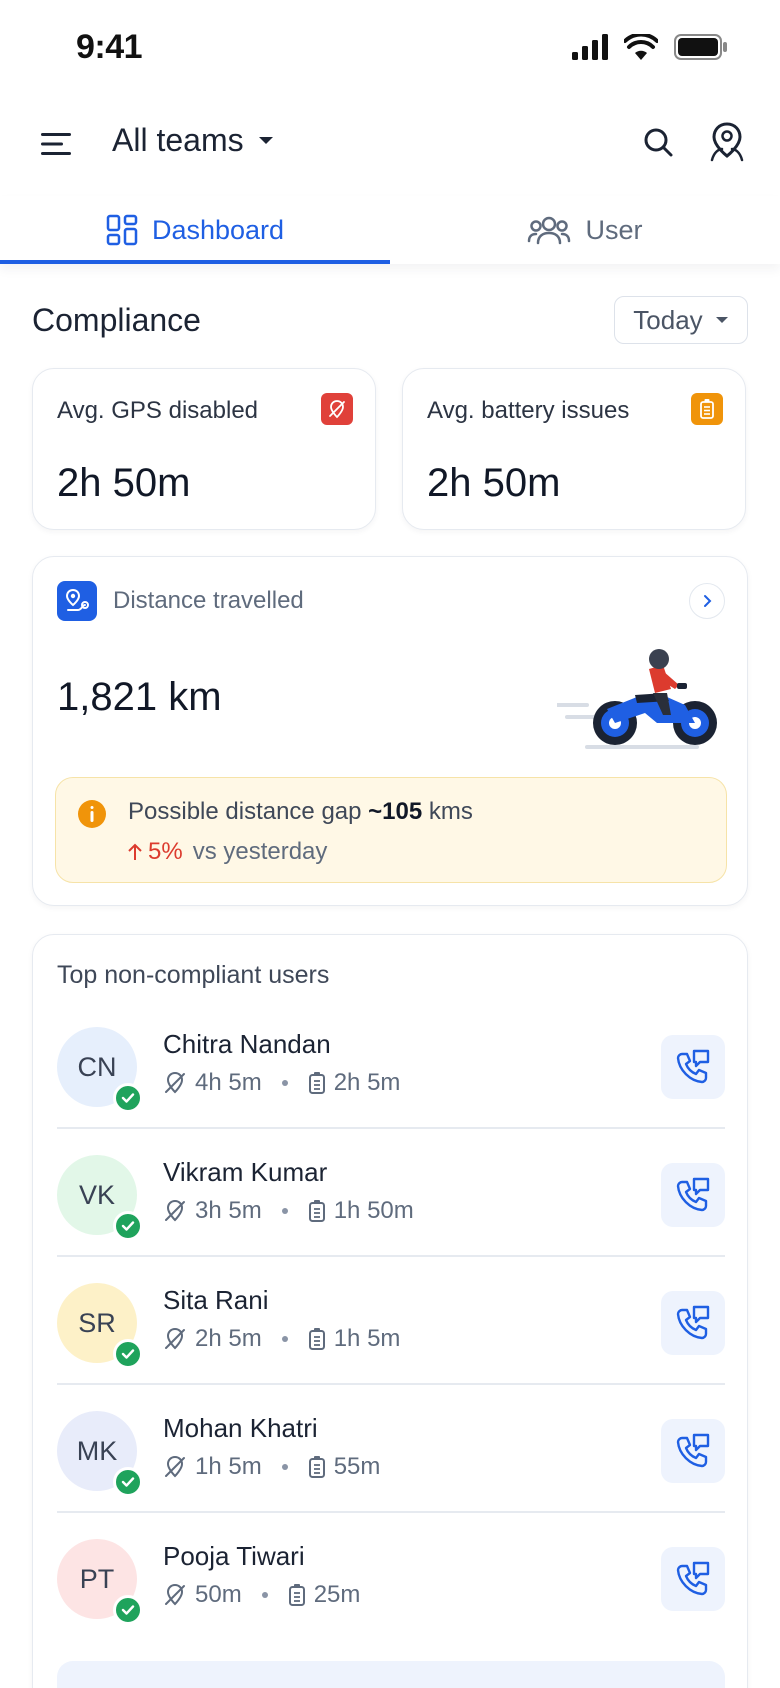  I want to click on team-selector-label: All teams, so click(178, 140).